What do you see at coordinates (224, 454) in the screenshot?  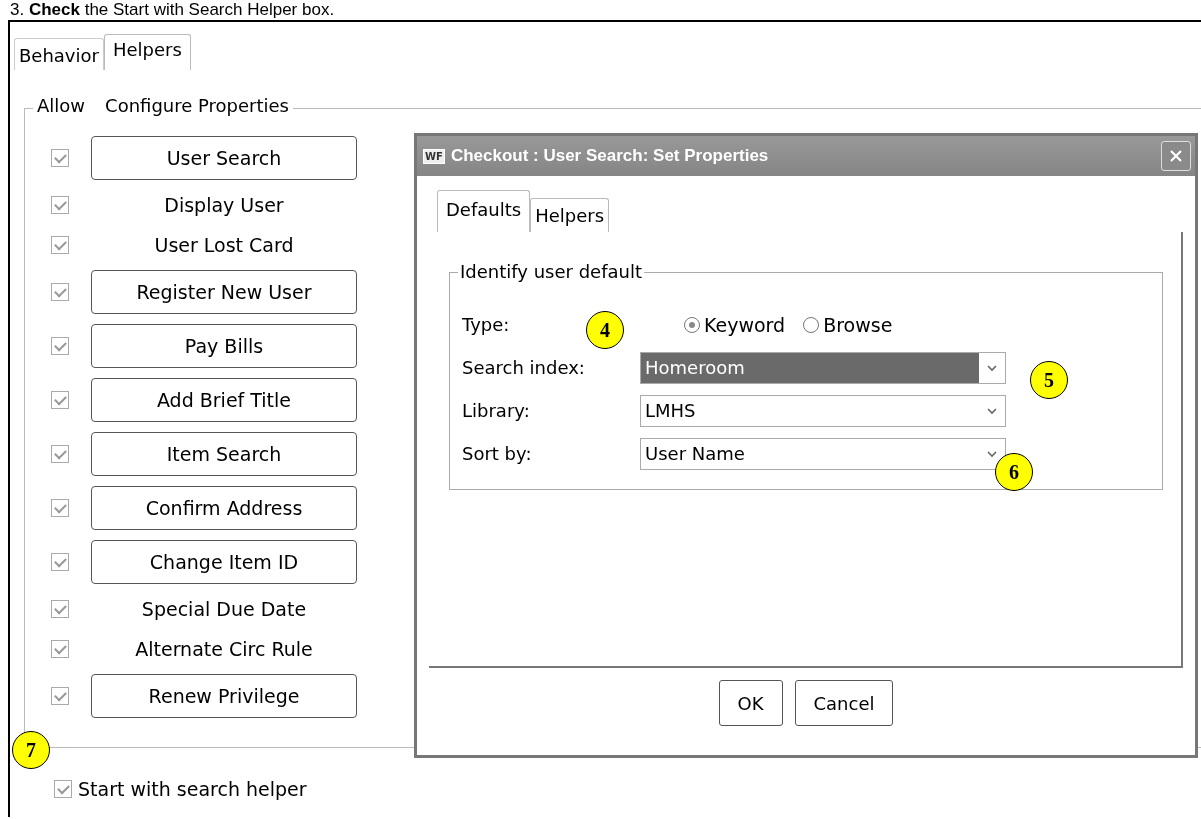 I see `helper-button: Item Search` at bounding box center [224, 454].